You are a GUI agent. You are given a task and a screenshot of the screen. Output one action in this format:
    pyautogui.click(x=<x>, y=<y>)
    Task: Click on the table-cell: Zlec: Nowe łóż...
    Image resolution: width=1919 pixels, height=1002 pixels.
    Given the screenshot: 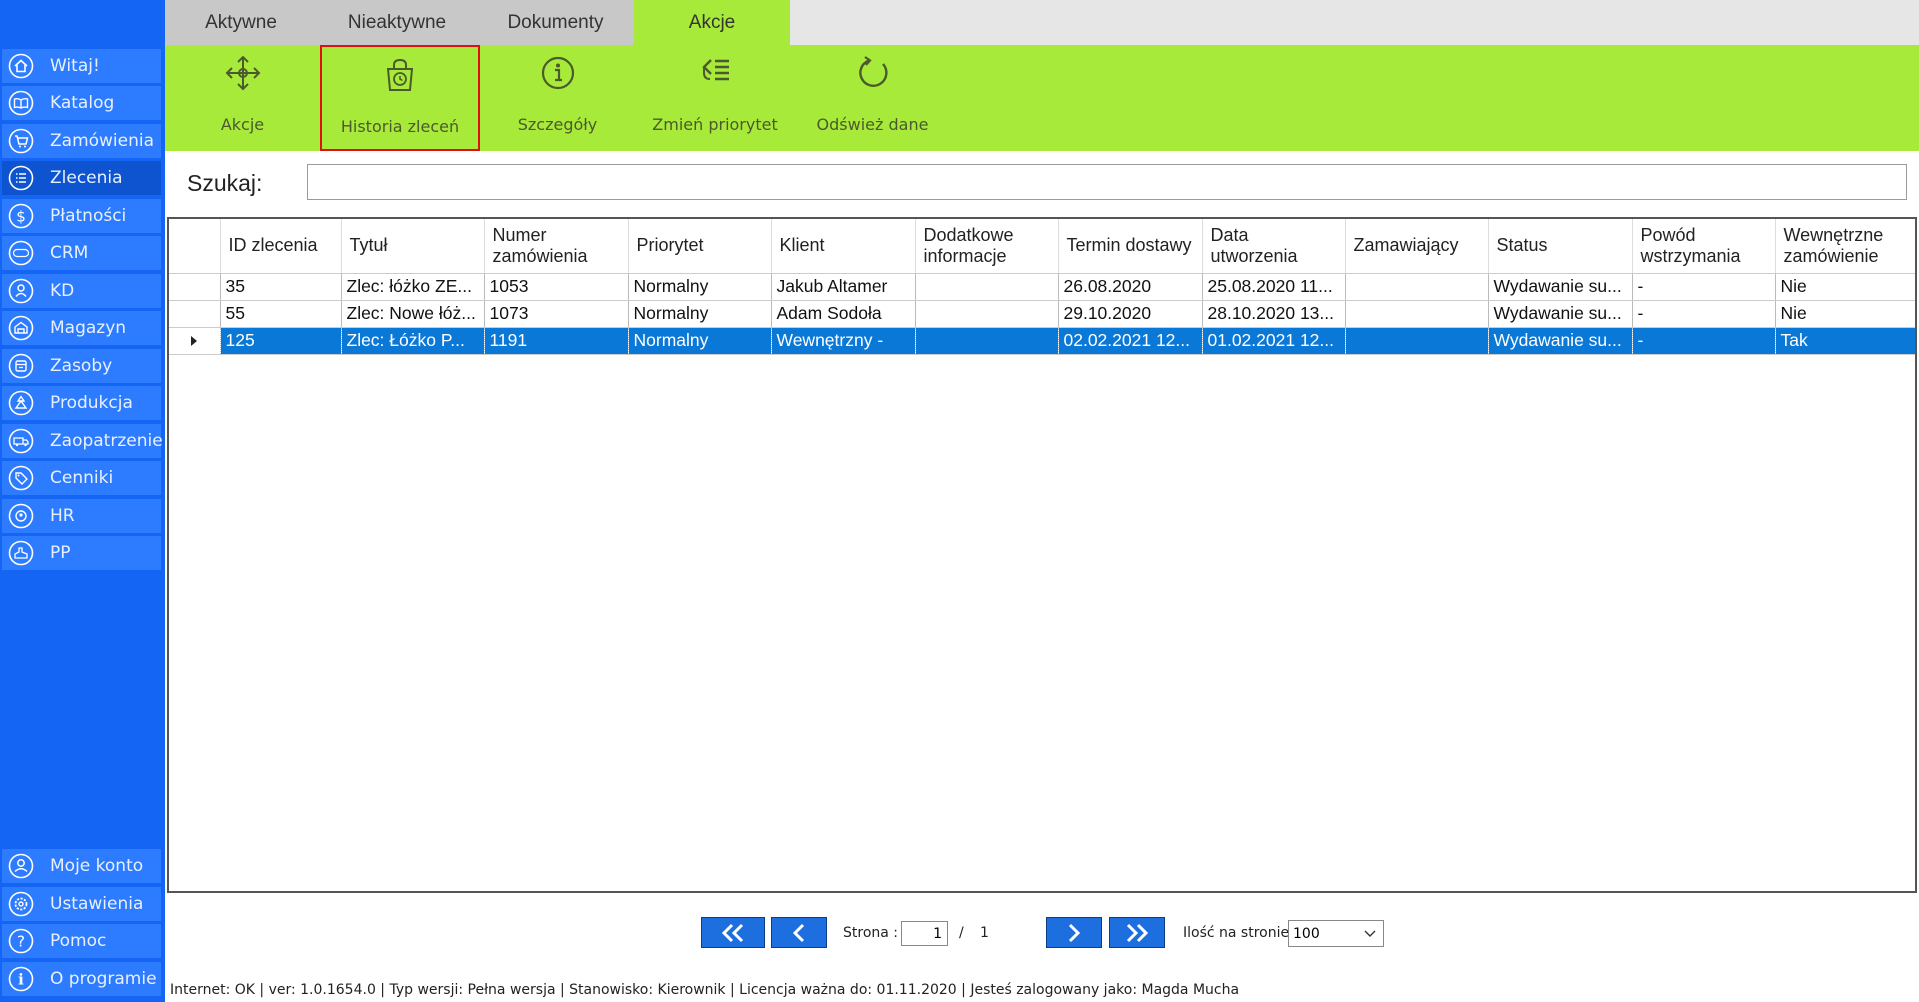 What is the action you would take?
    pyautogui.click(x=413, y=314)
    